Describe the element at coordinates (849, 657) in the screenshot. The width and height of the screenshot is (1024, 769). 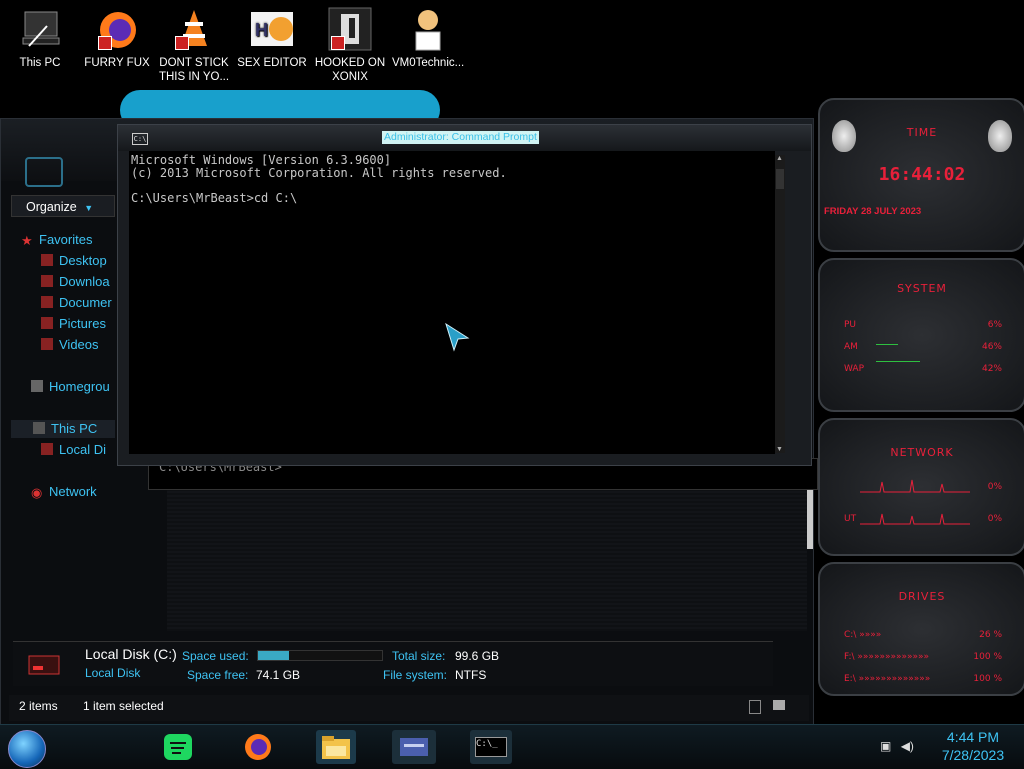
I see `row-label: F:\` at that location.